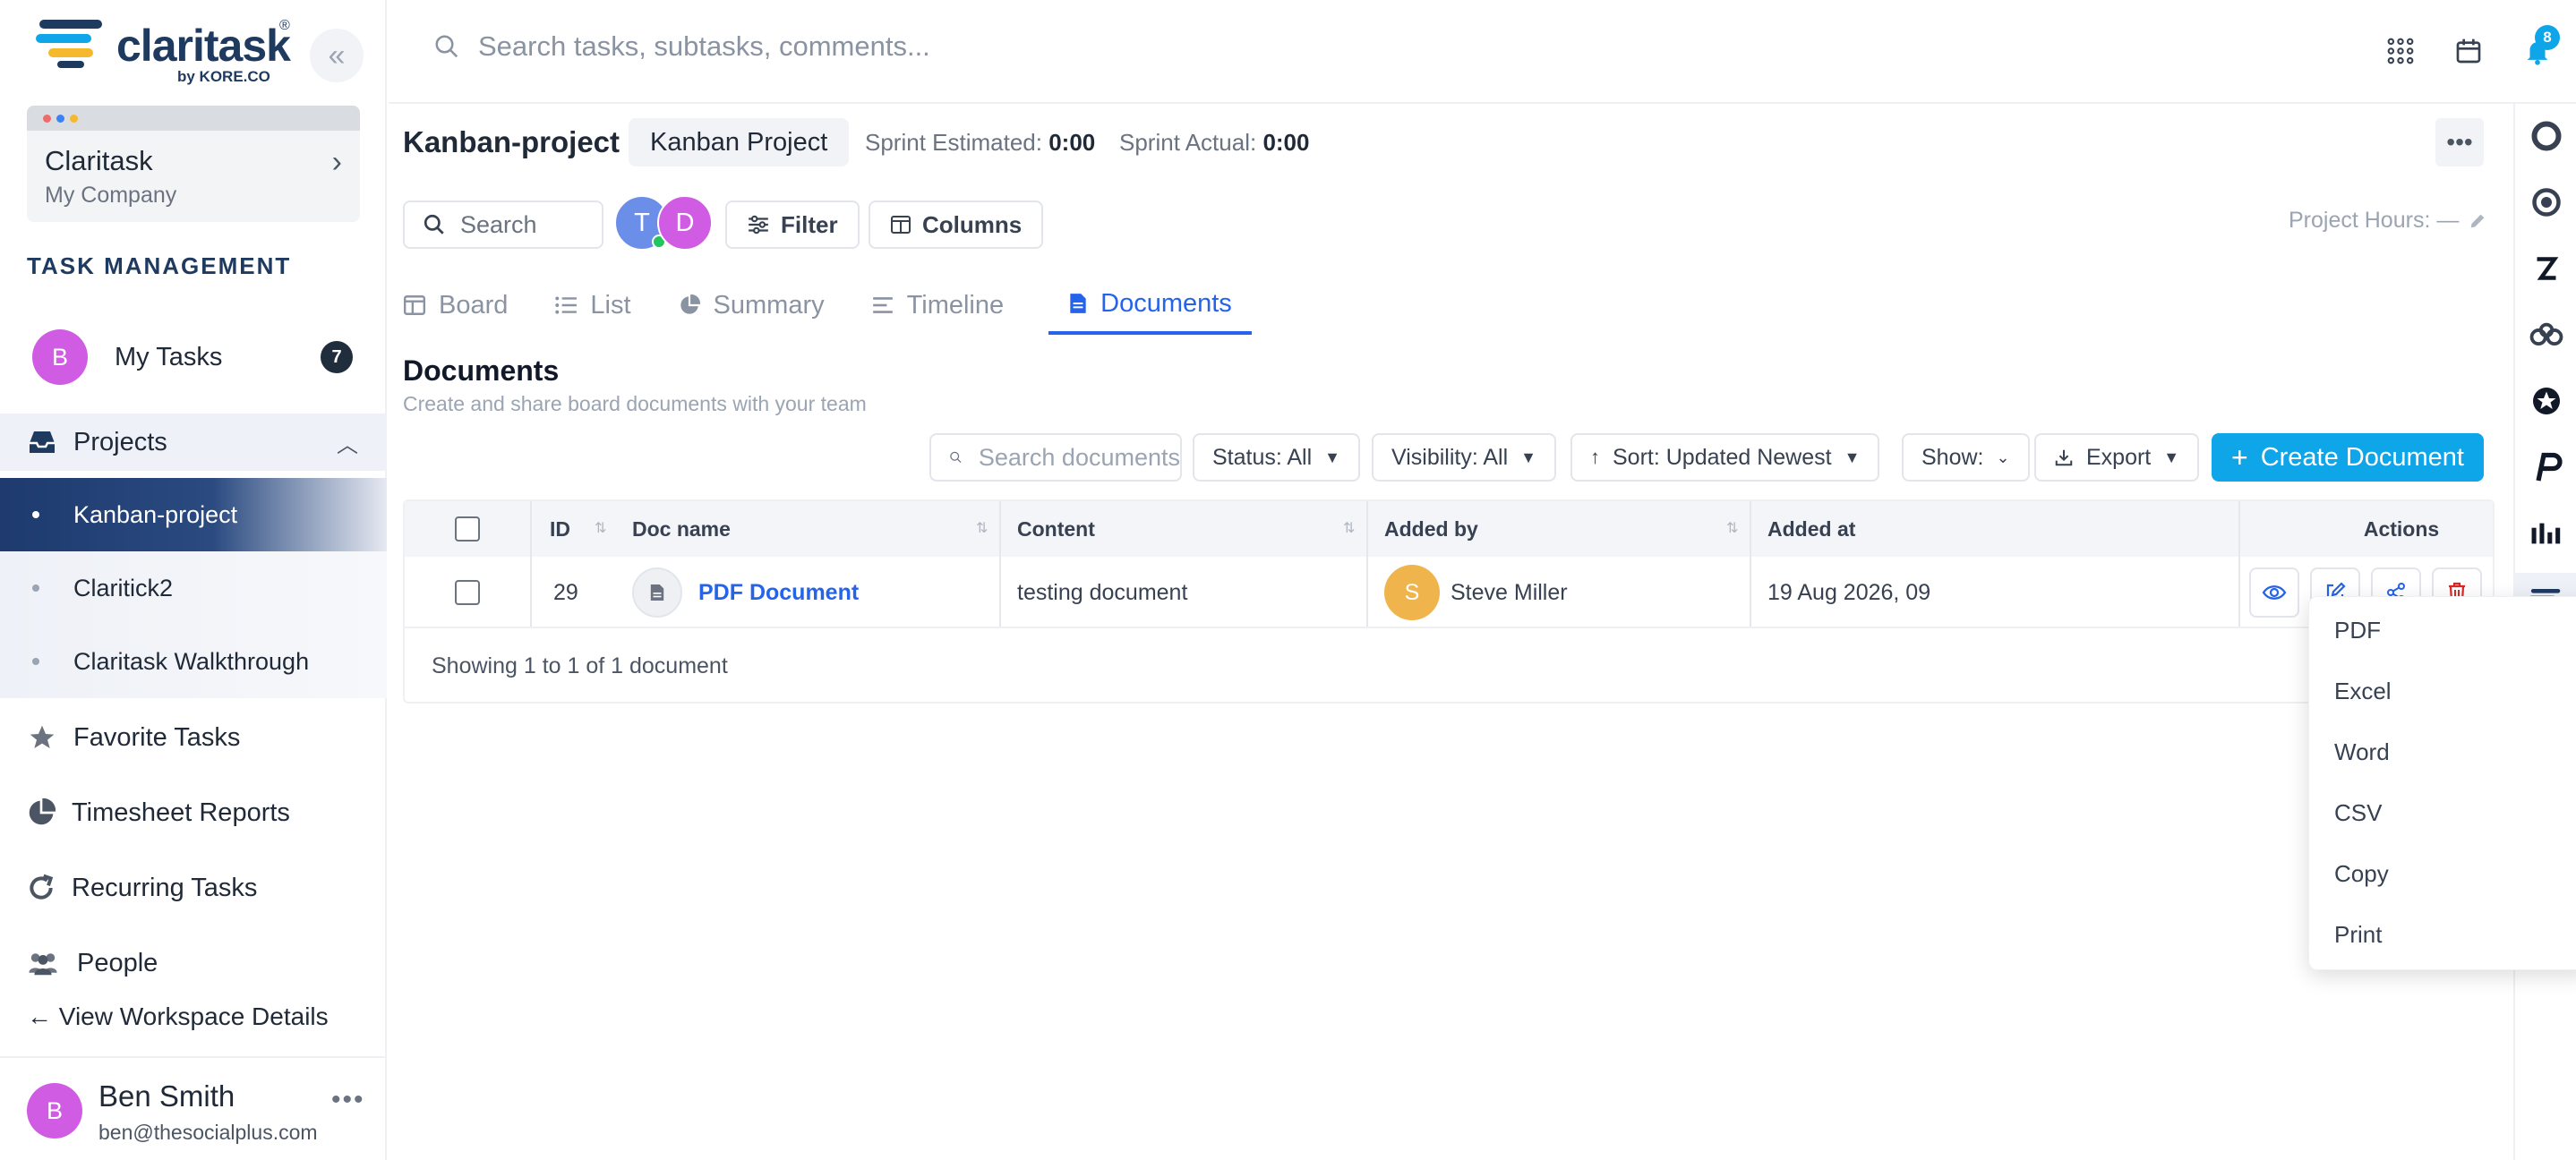  I want to click on column-label: Added by, so click(1431, 528).